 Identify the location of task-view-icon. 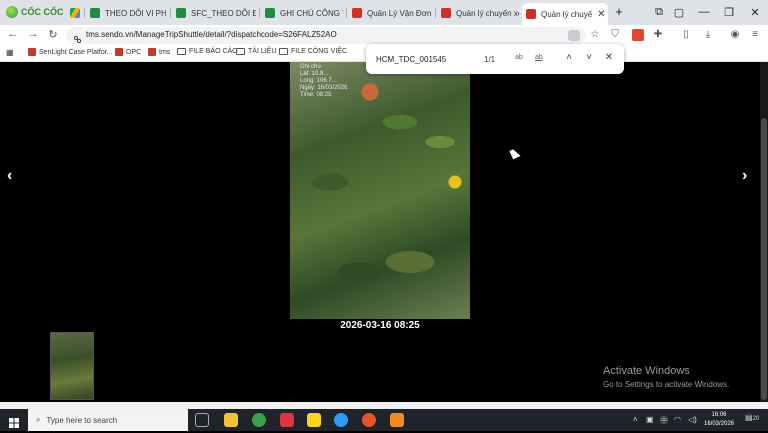
(202, 420).